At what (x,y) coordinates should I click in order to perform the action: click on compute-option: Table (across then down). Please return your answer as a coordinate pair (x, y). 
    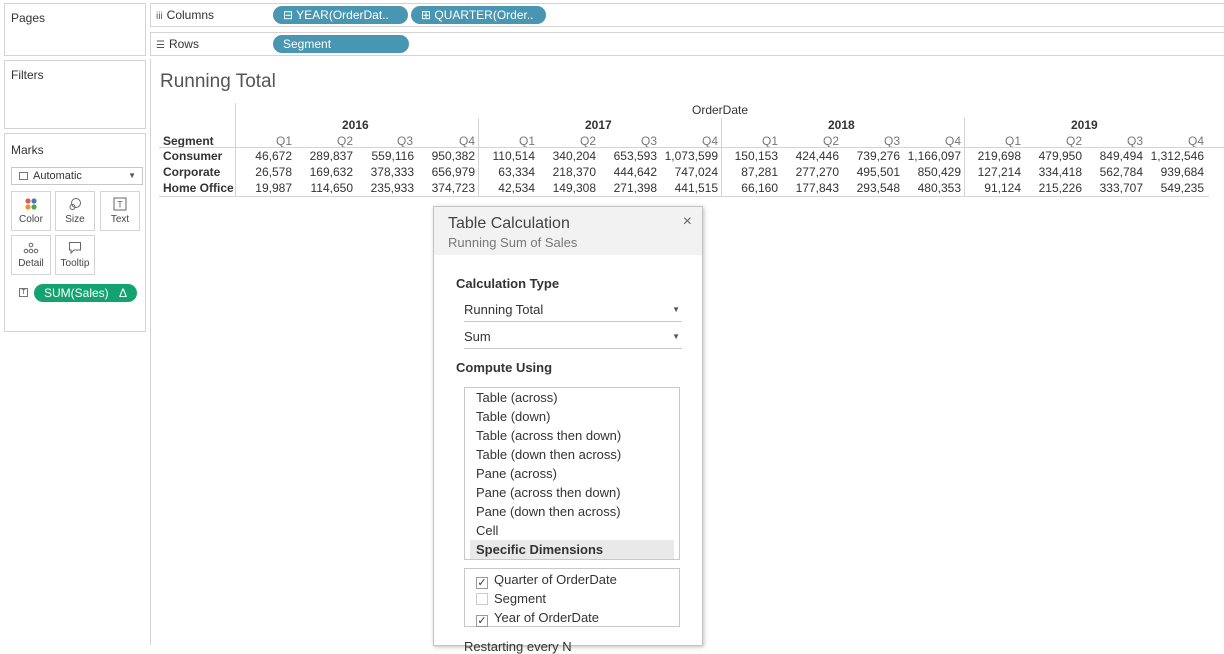
    Looking at the image, I should click on (572, 435).